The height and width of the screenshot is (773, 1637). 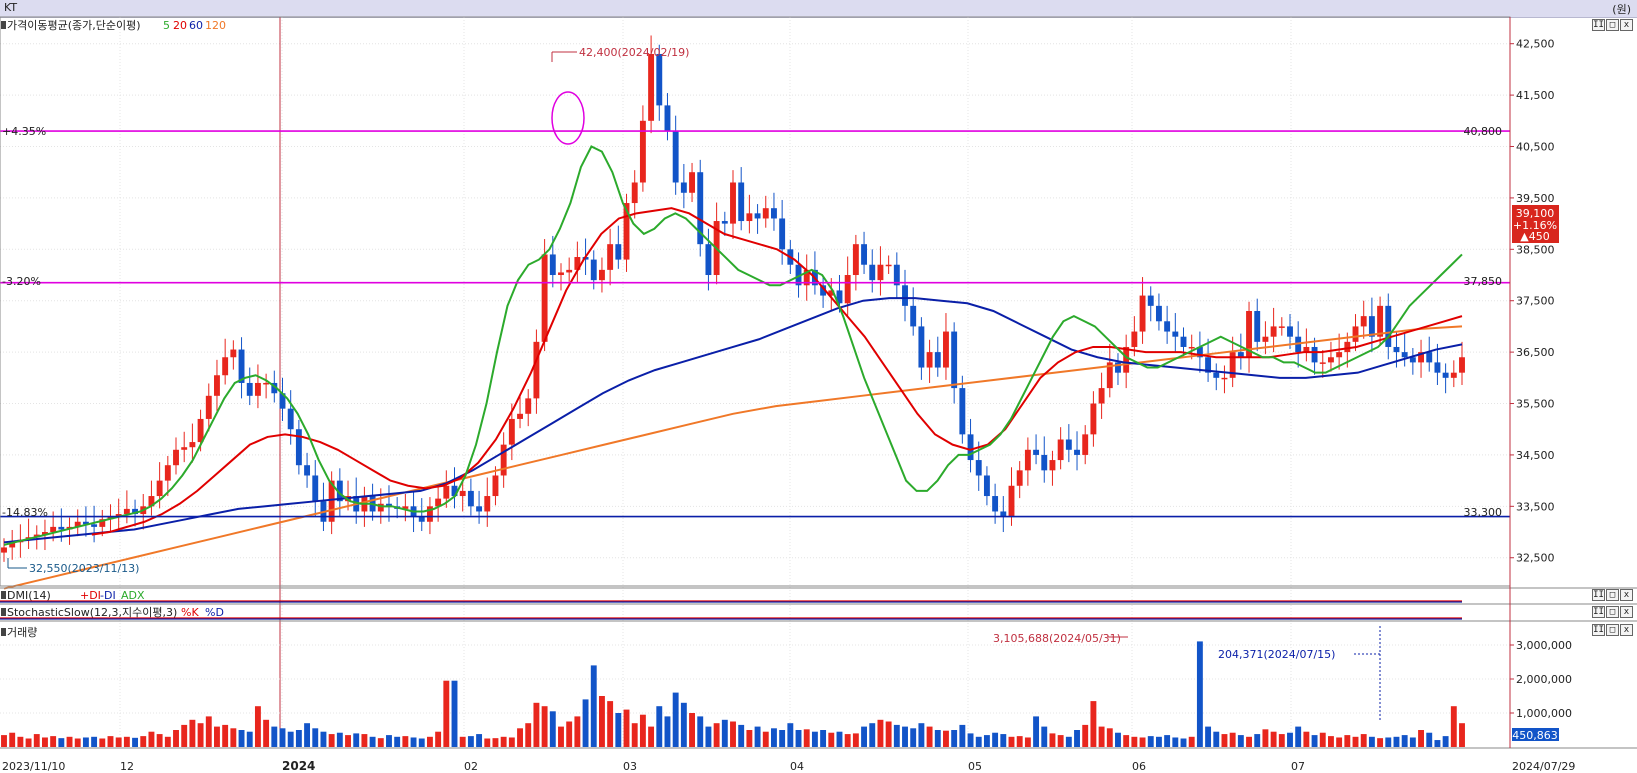 I want to click on price-tick-label: 40,500, so click(x=1535, y=147).